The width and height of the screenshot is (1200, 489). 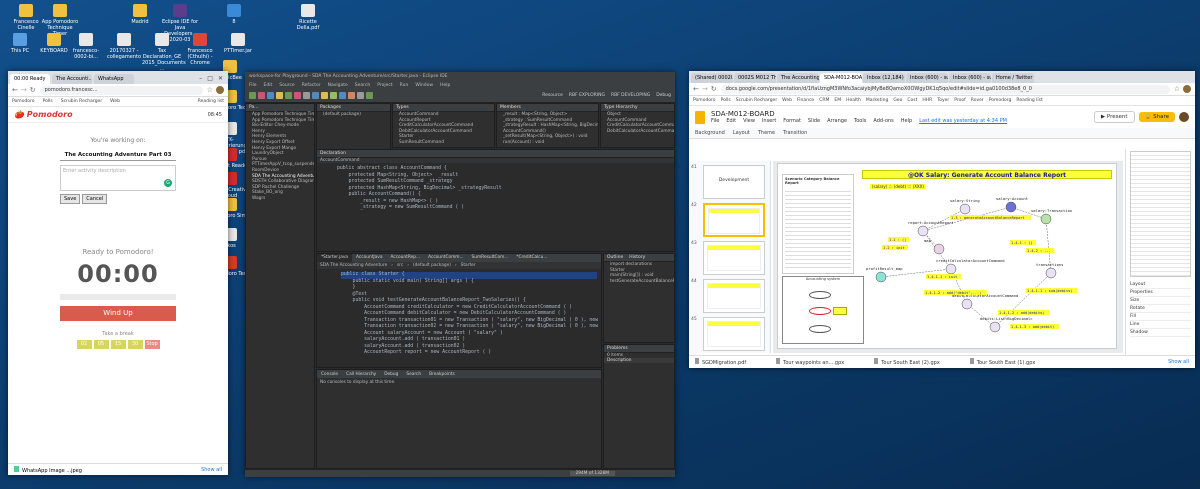 What do you see at coordinates (24, 90) in the screenshot?
I see `forward-icon: →` at bounding box center [24, 90].